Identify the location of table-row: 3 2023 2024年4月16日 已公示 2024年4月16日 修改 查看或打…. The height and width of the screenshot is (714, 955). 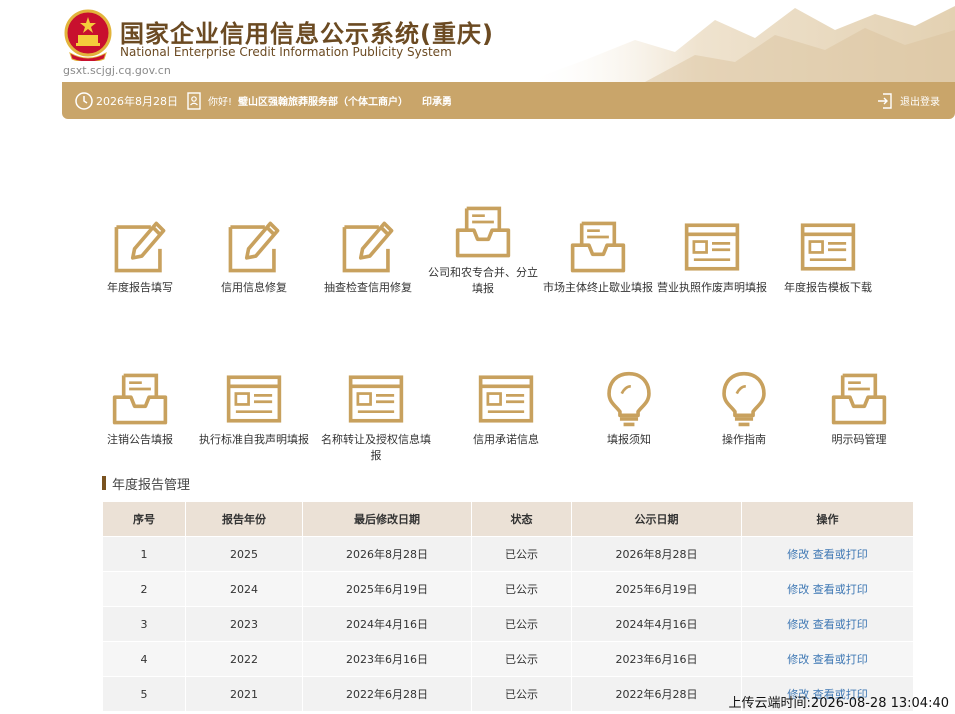
(508, 624).